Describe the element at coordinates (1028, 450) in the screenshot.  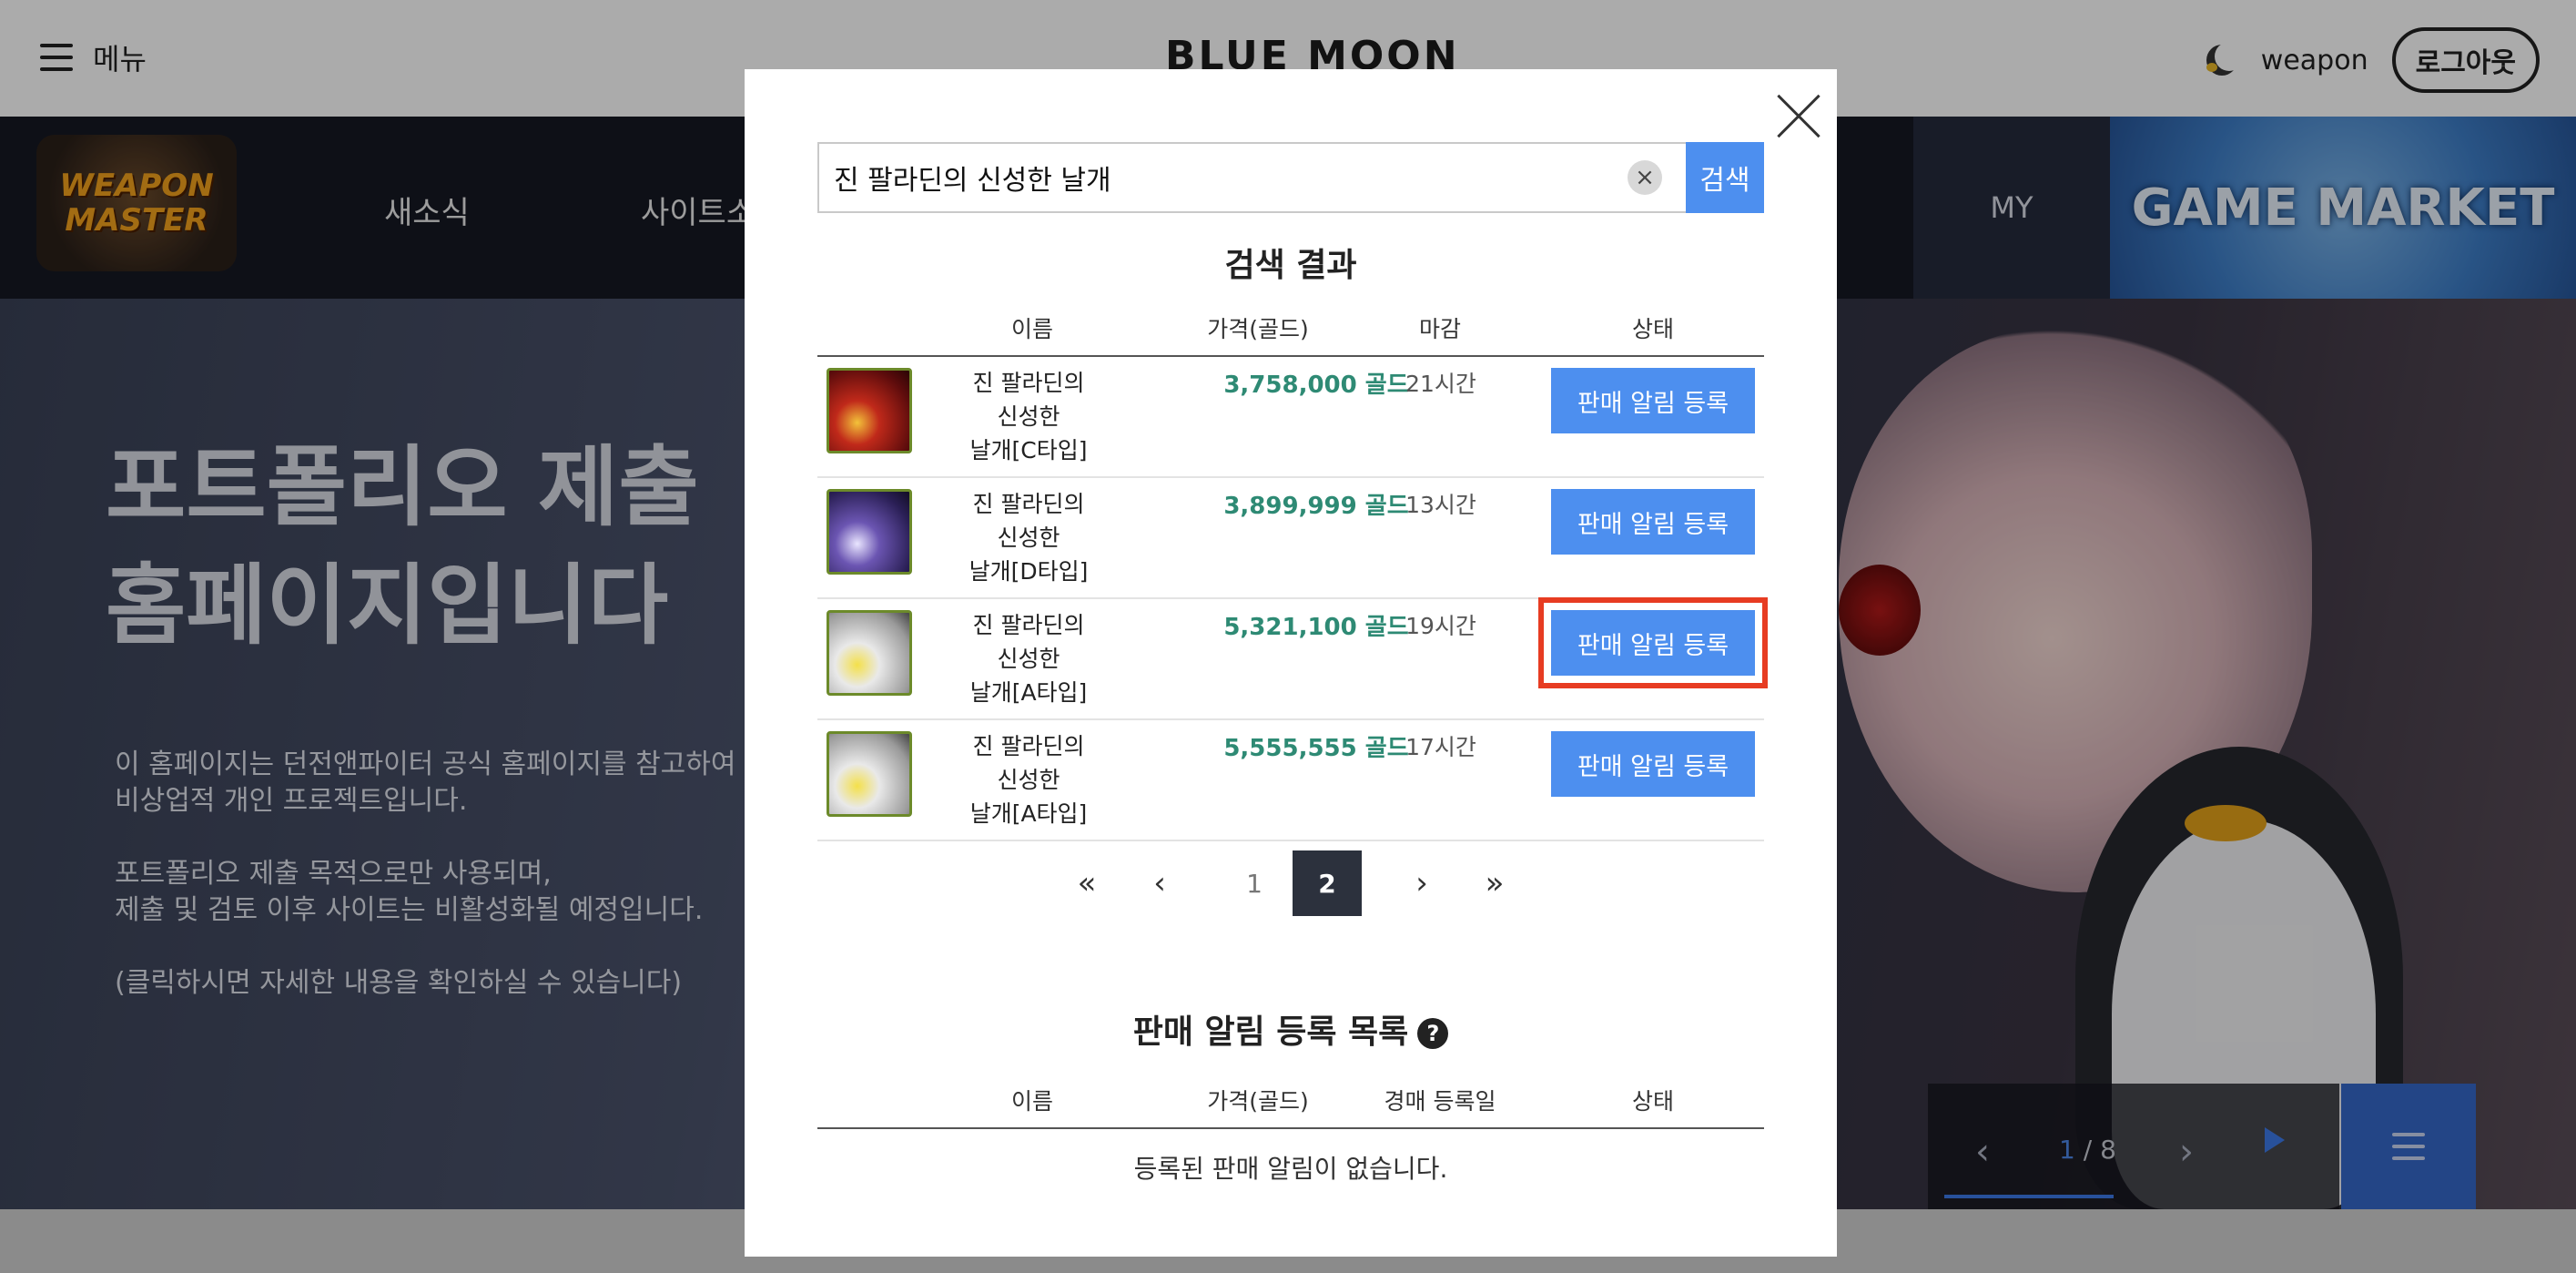
I see `item-name-line: 날개[C타입]` at that location.